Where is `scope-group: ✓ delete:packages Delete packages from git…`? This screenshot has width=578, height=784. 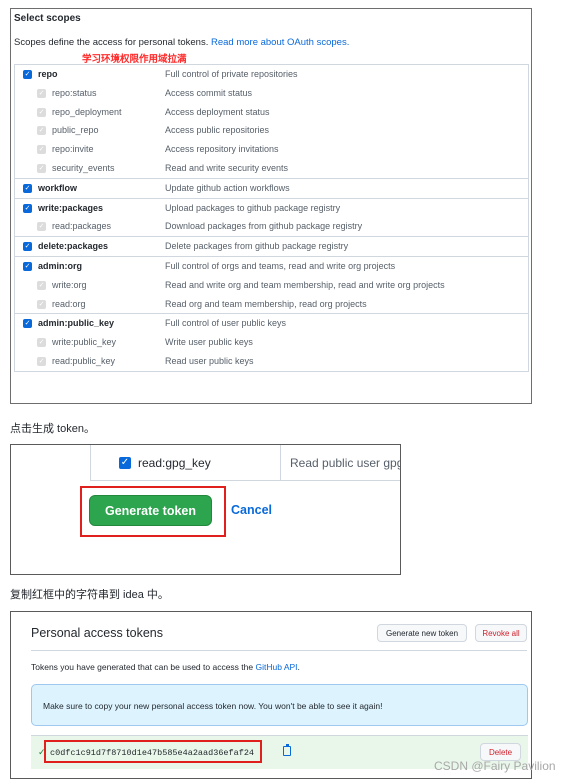
scope-group: ✓ delete:packages Delete packages from git… is located at coordinates (271, 246).